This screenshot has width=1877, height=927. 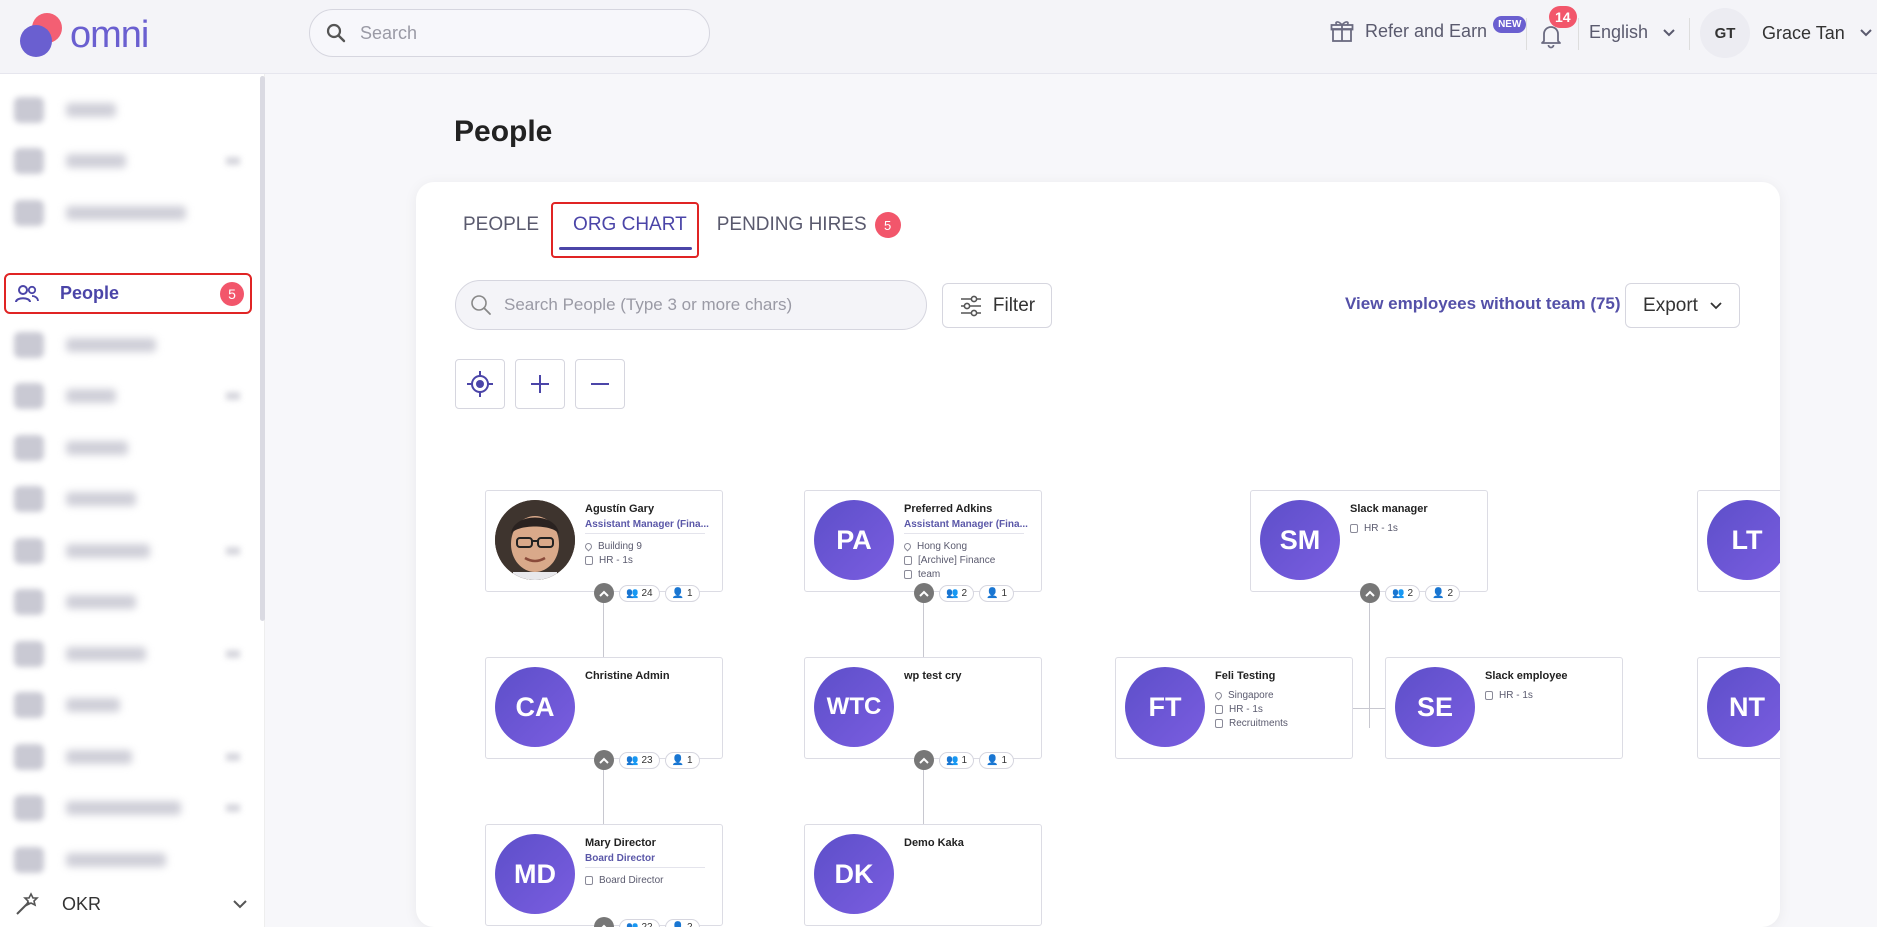 What do you see at coordinates (27, 293) in the screenshot?
I see `people-icon` at bounding box center [27, 293].